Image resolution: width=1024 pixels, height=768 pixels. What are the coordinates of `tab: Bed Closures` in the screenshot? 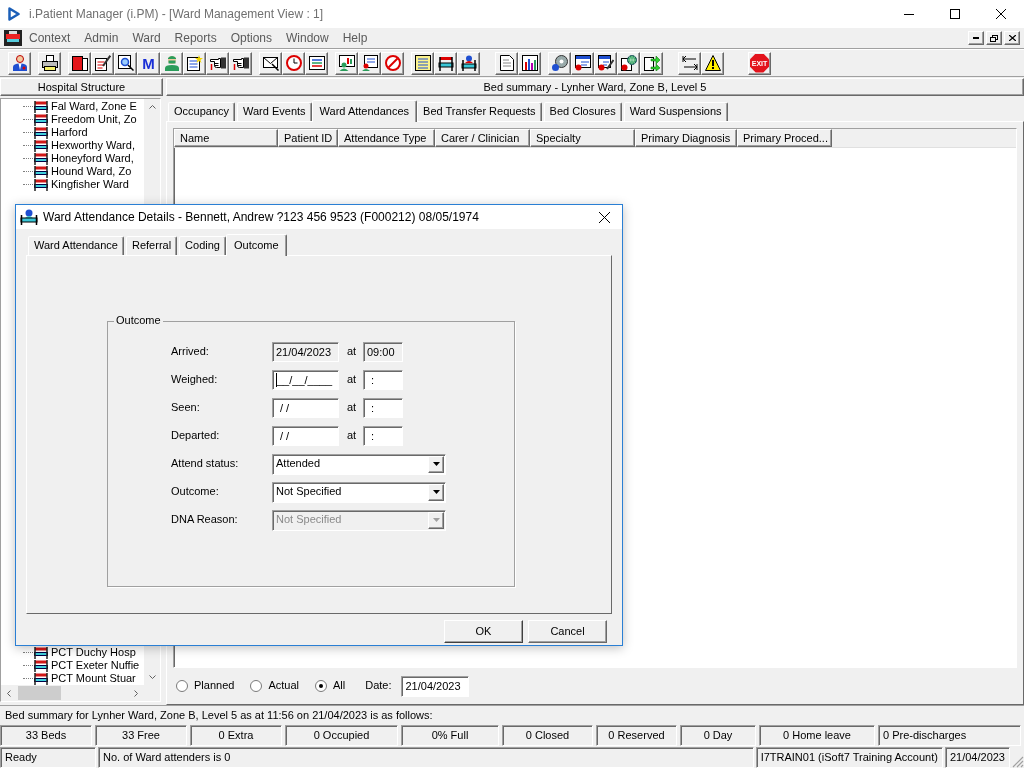 It's located at (582, 111).